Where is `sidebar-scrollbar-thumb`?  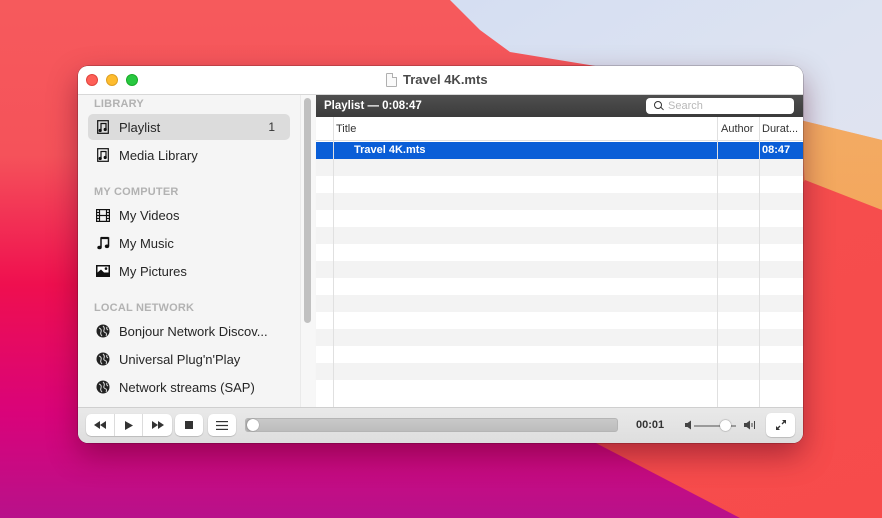 sidebar-scrollbar-thumb is located at coordinates (307, 210).